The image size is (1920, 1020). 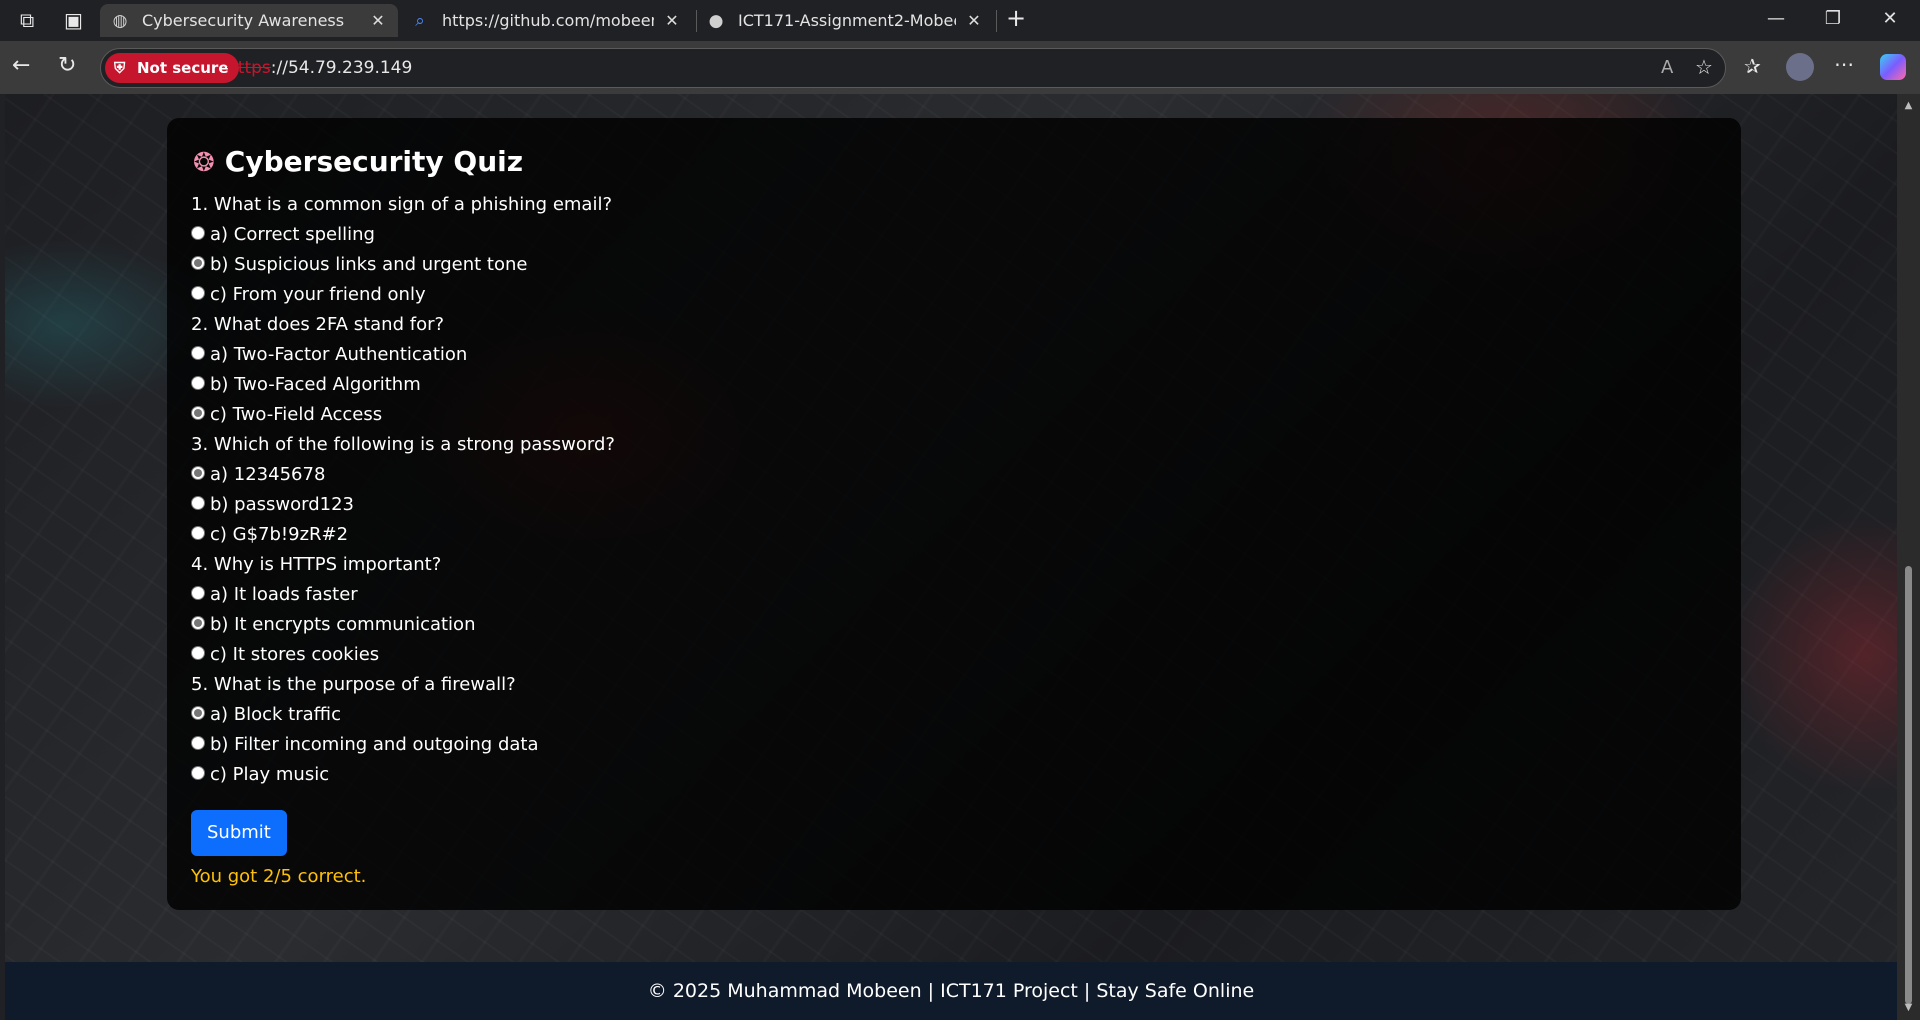 What do you see at coordinates (954, 775) in the screenshot?
I see `answer-option: c) Play music` at bounding box center [954, 775].